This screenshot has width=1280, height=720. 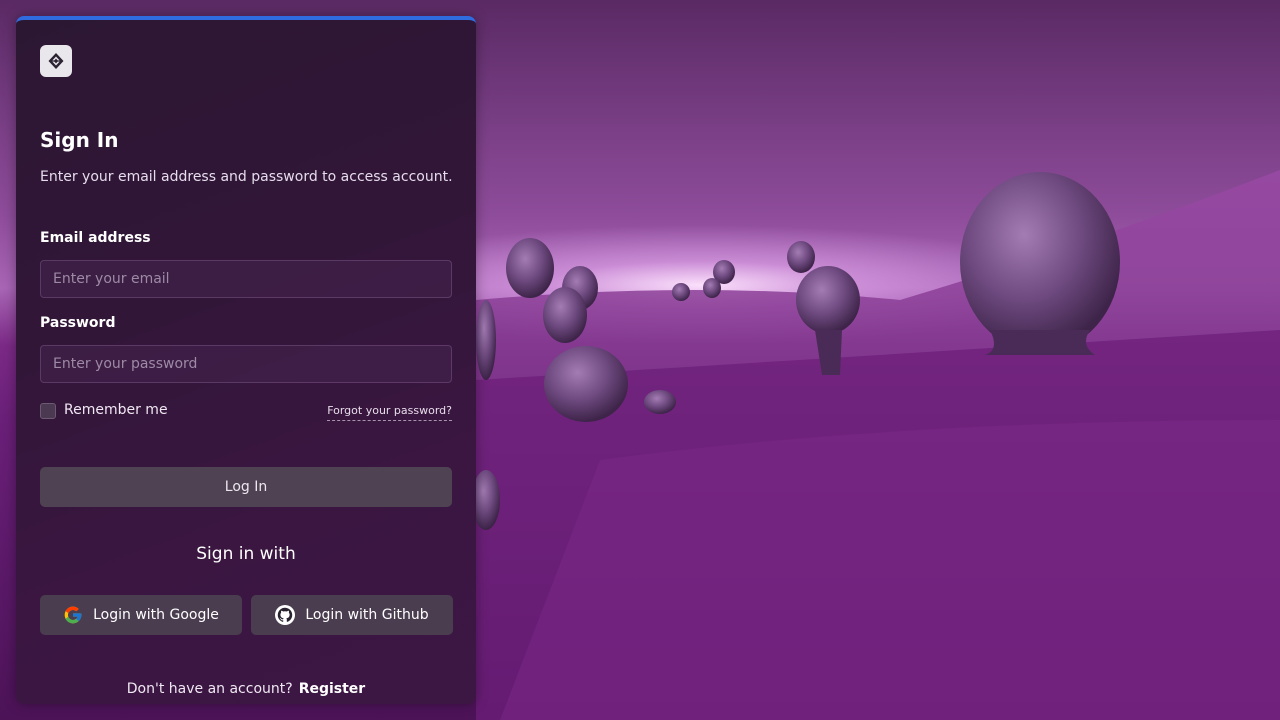 What do you see at coordinates (209, 689) in the screenshot?
I see `register-prompt-text: Don't have an account?` at bounding box center [209, 689].